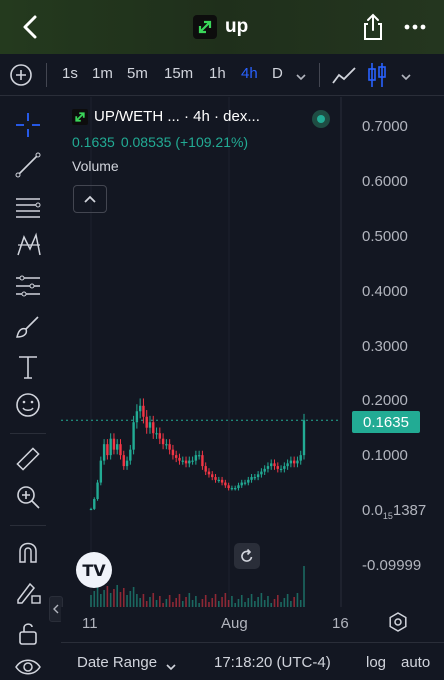 This screenshot has height=680, width=444. I want to click on timeframe-1h: 1h, so click(217, 73).